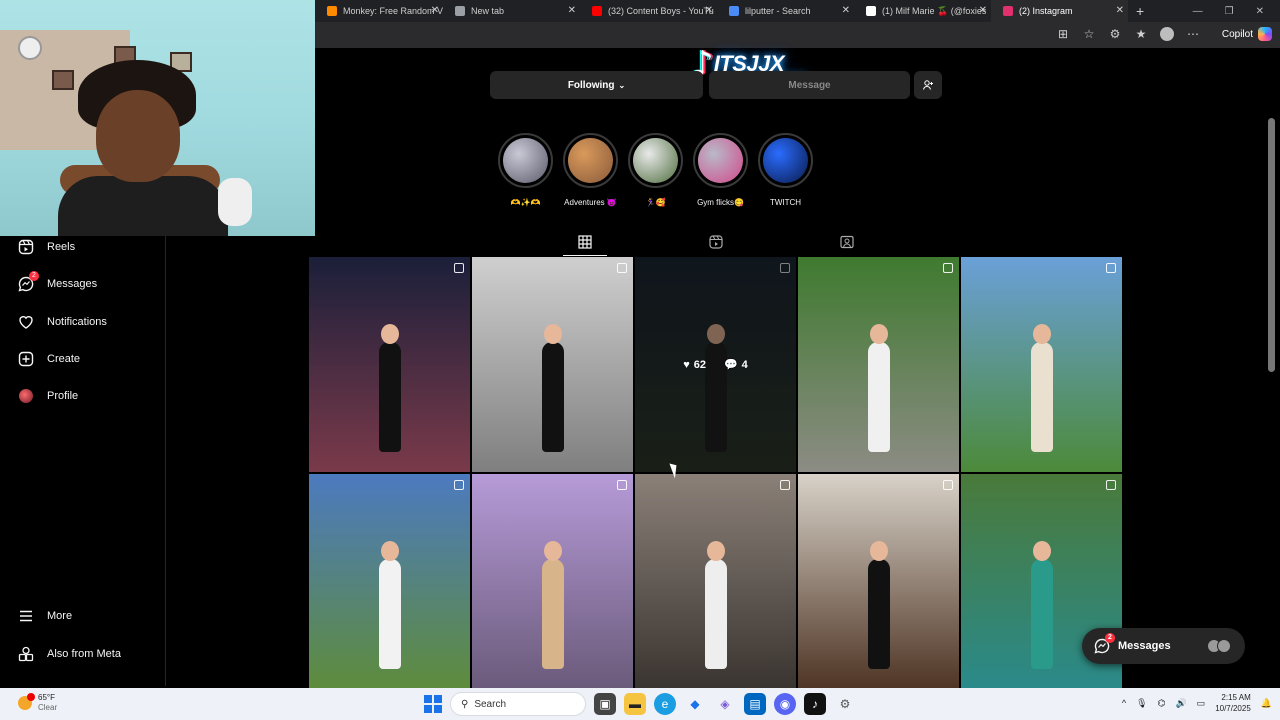  What do you see at coordinates (518, 704) in the screenshot?
I see `taskbar-search: ⚲ Search` at bounding box center [518, 704].